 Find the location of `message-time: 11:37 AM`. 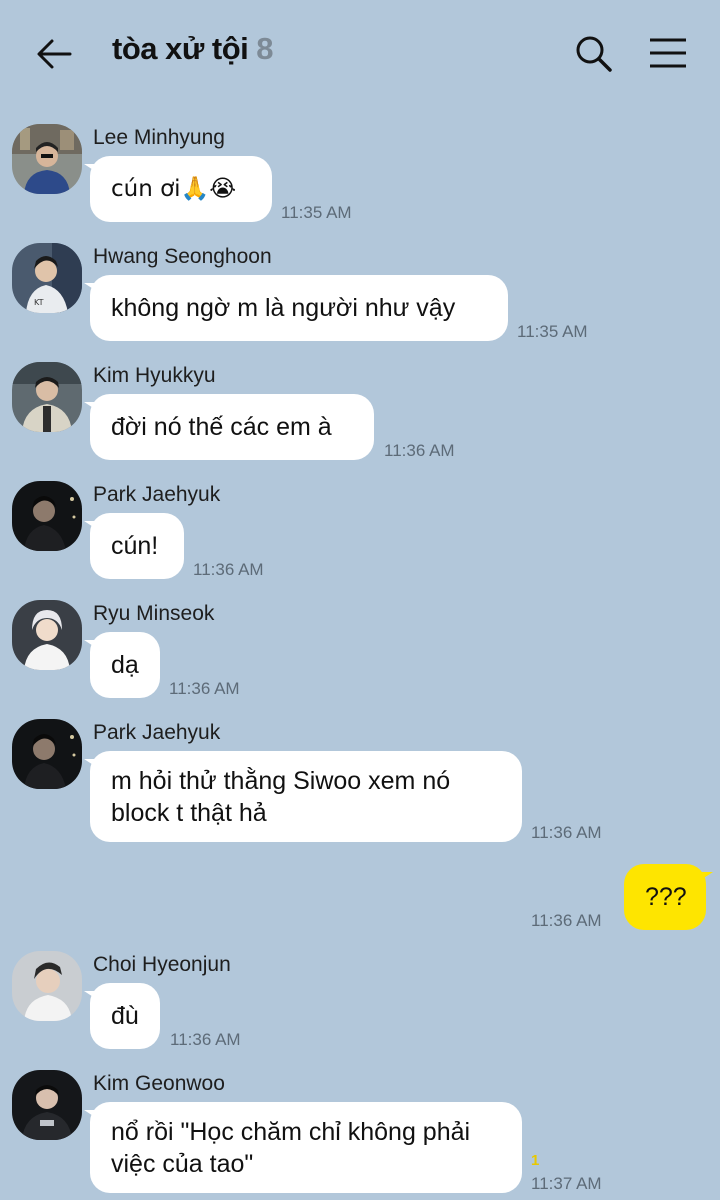

message-time: 11:37 AM is located at coordinates (566, 1183).